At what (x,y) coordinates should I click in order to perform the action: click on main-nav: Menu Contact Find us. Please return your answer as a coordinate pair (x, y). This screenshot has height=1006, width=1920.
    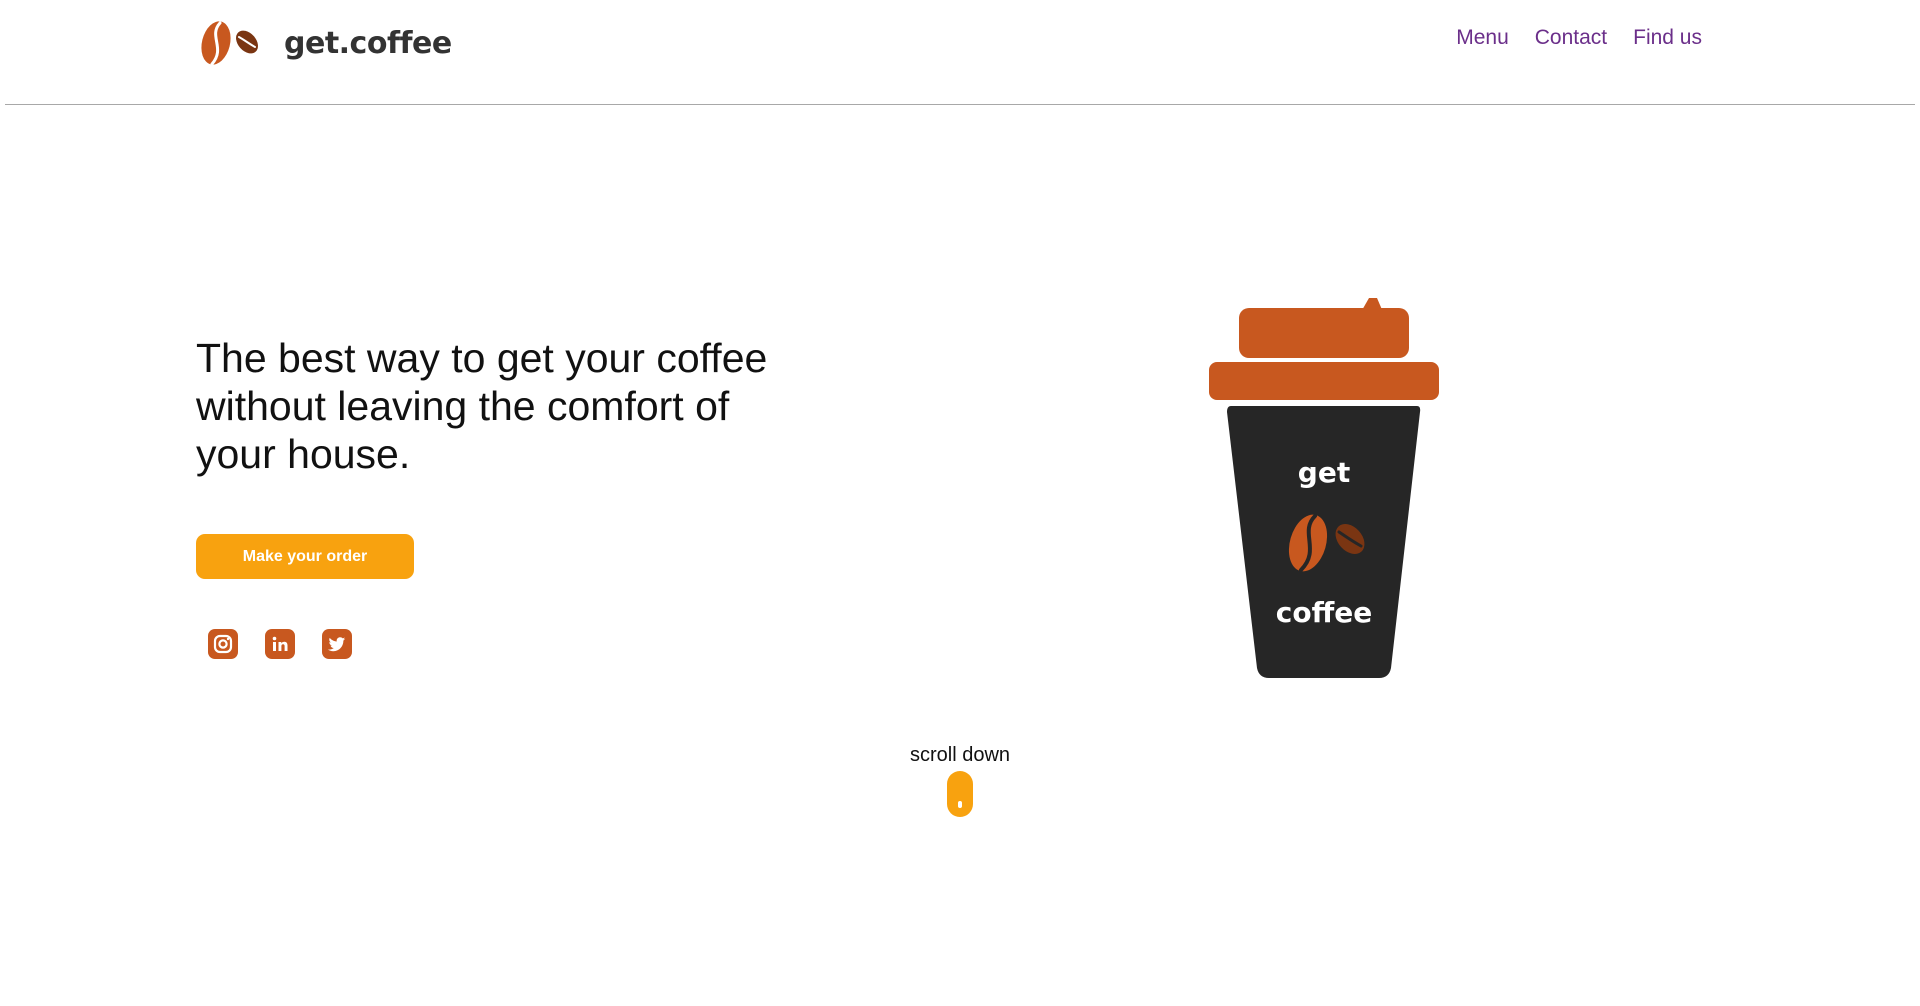
    Looking at the image, I should click on (1579, 38).